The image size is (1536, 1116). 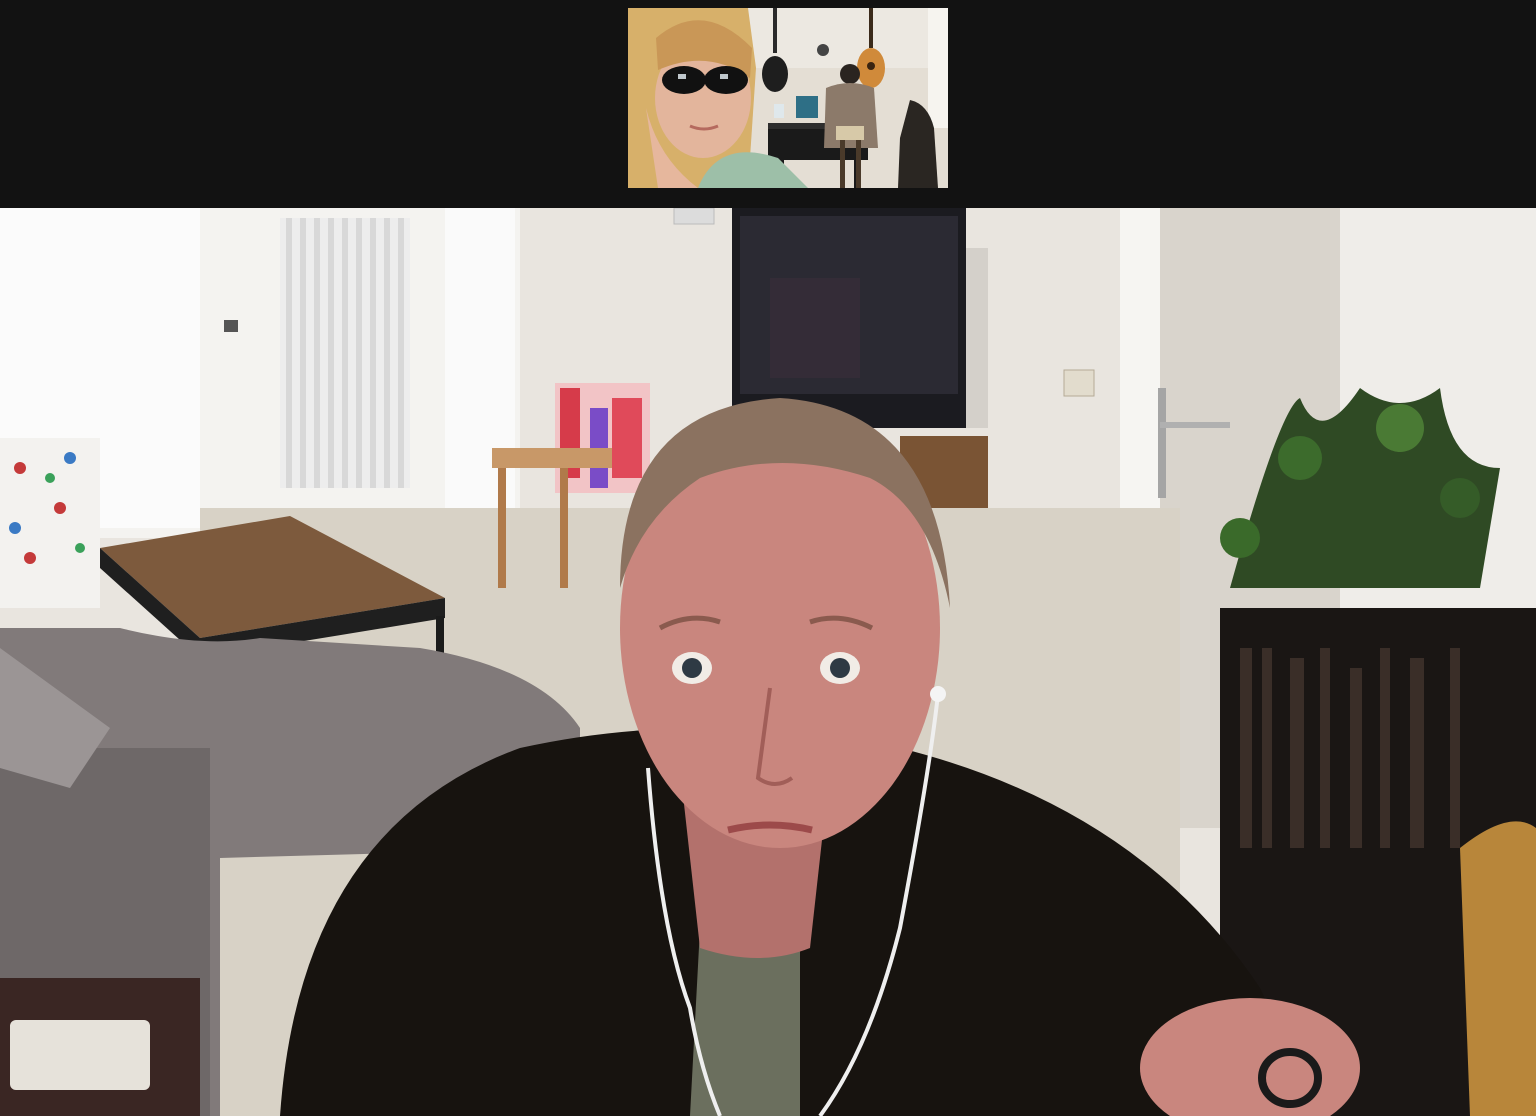 What do you see at coordinates (860, 318) in the screenshot?
I see `television` at bounding box center [860, 318].